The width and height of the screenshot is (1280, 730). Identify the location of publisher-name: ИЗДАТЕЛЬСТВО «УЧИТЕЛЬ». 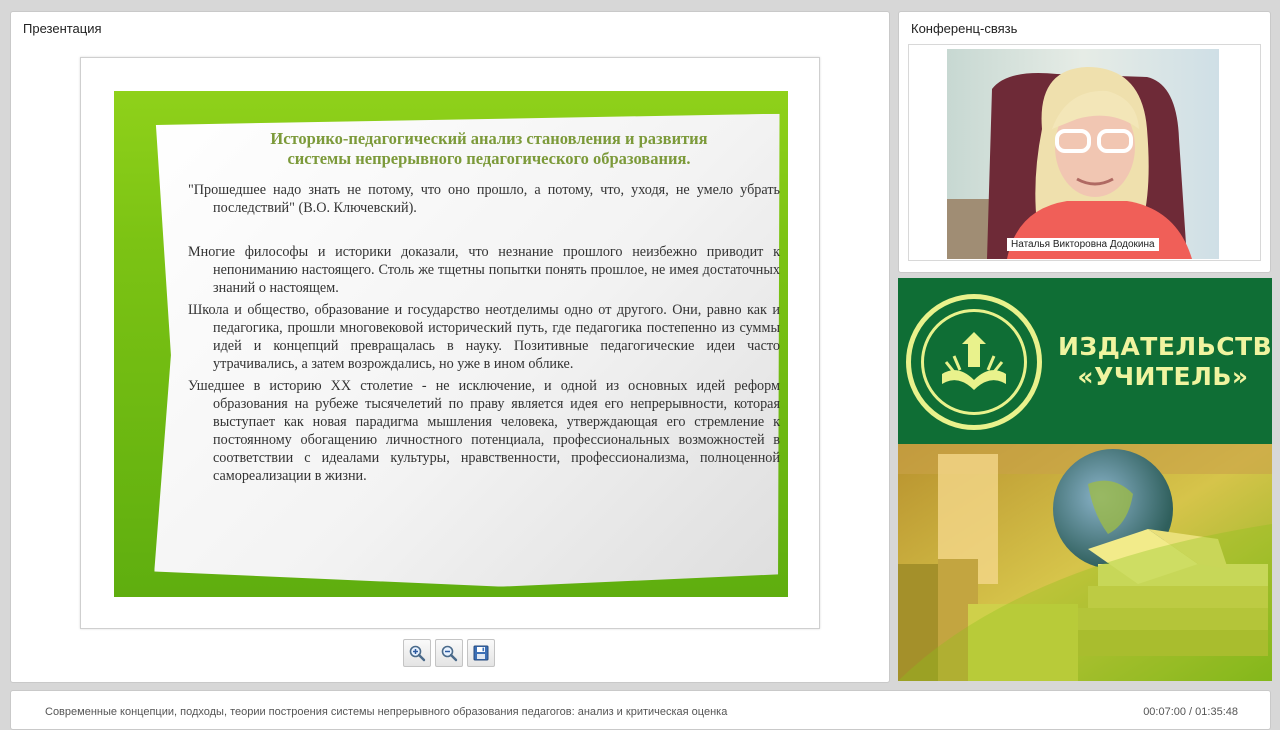
(1165, 362).